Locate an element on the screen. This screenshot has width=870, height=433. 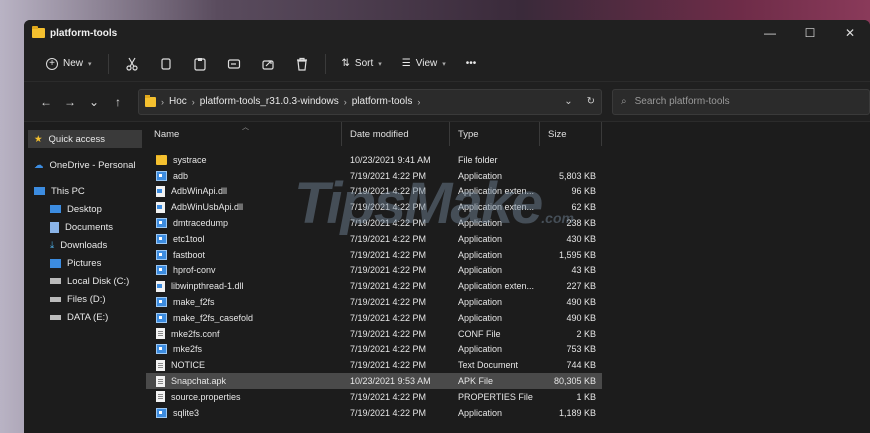
type-cell: APK File is located at coordinates (476, 381).